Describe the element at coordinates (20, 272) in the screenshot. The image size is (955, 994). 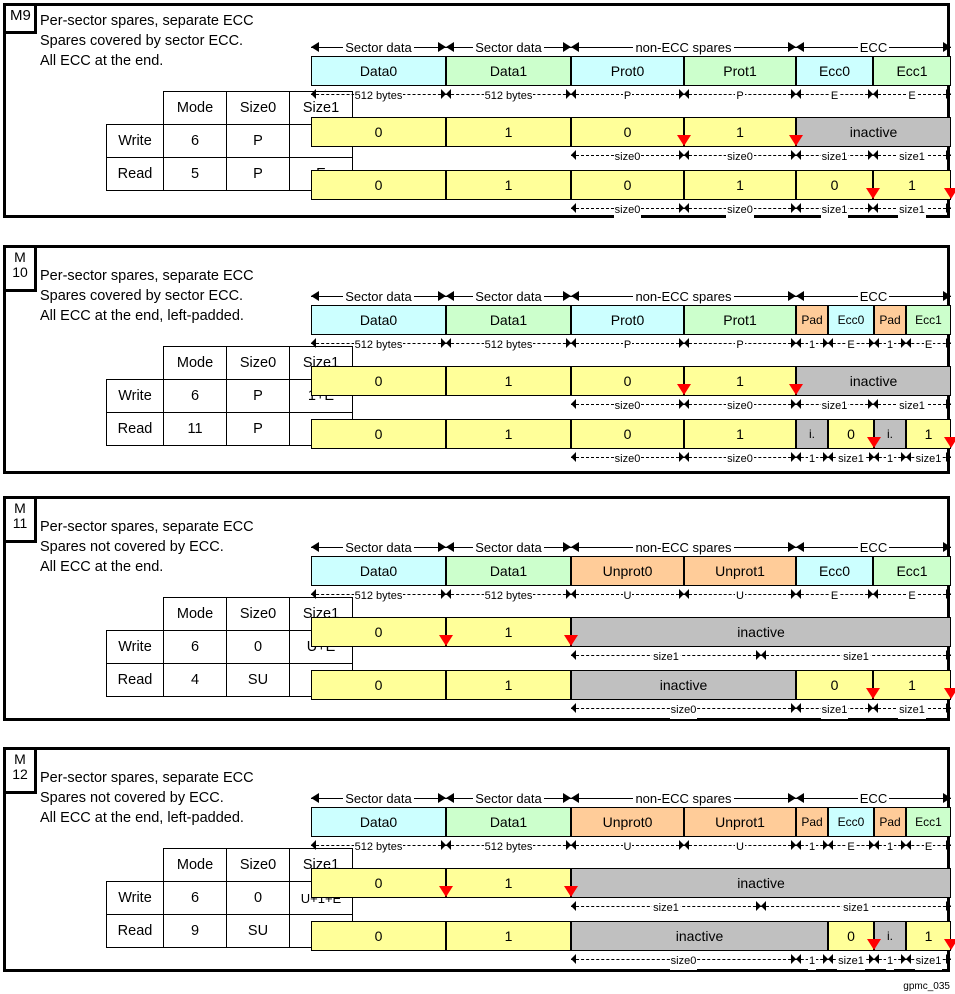
I see `mode-tag-line2: 10` at that location.